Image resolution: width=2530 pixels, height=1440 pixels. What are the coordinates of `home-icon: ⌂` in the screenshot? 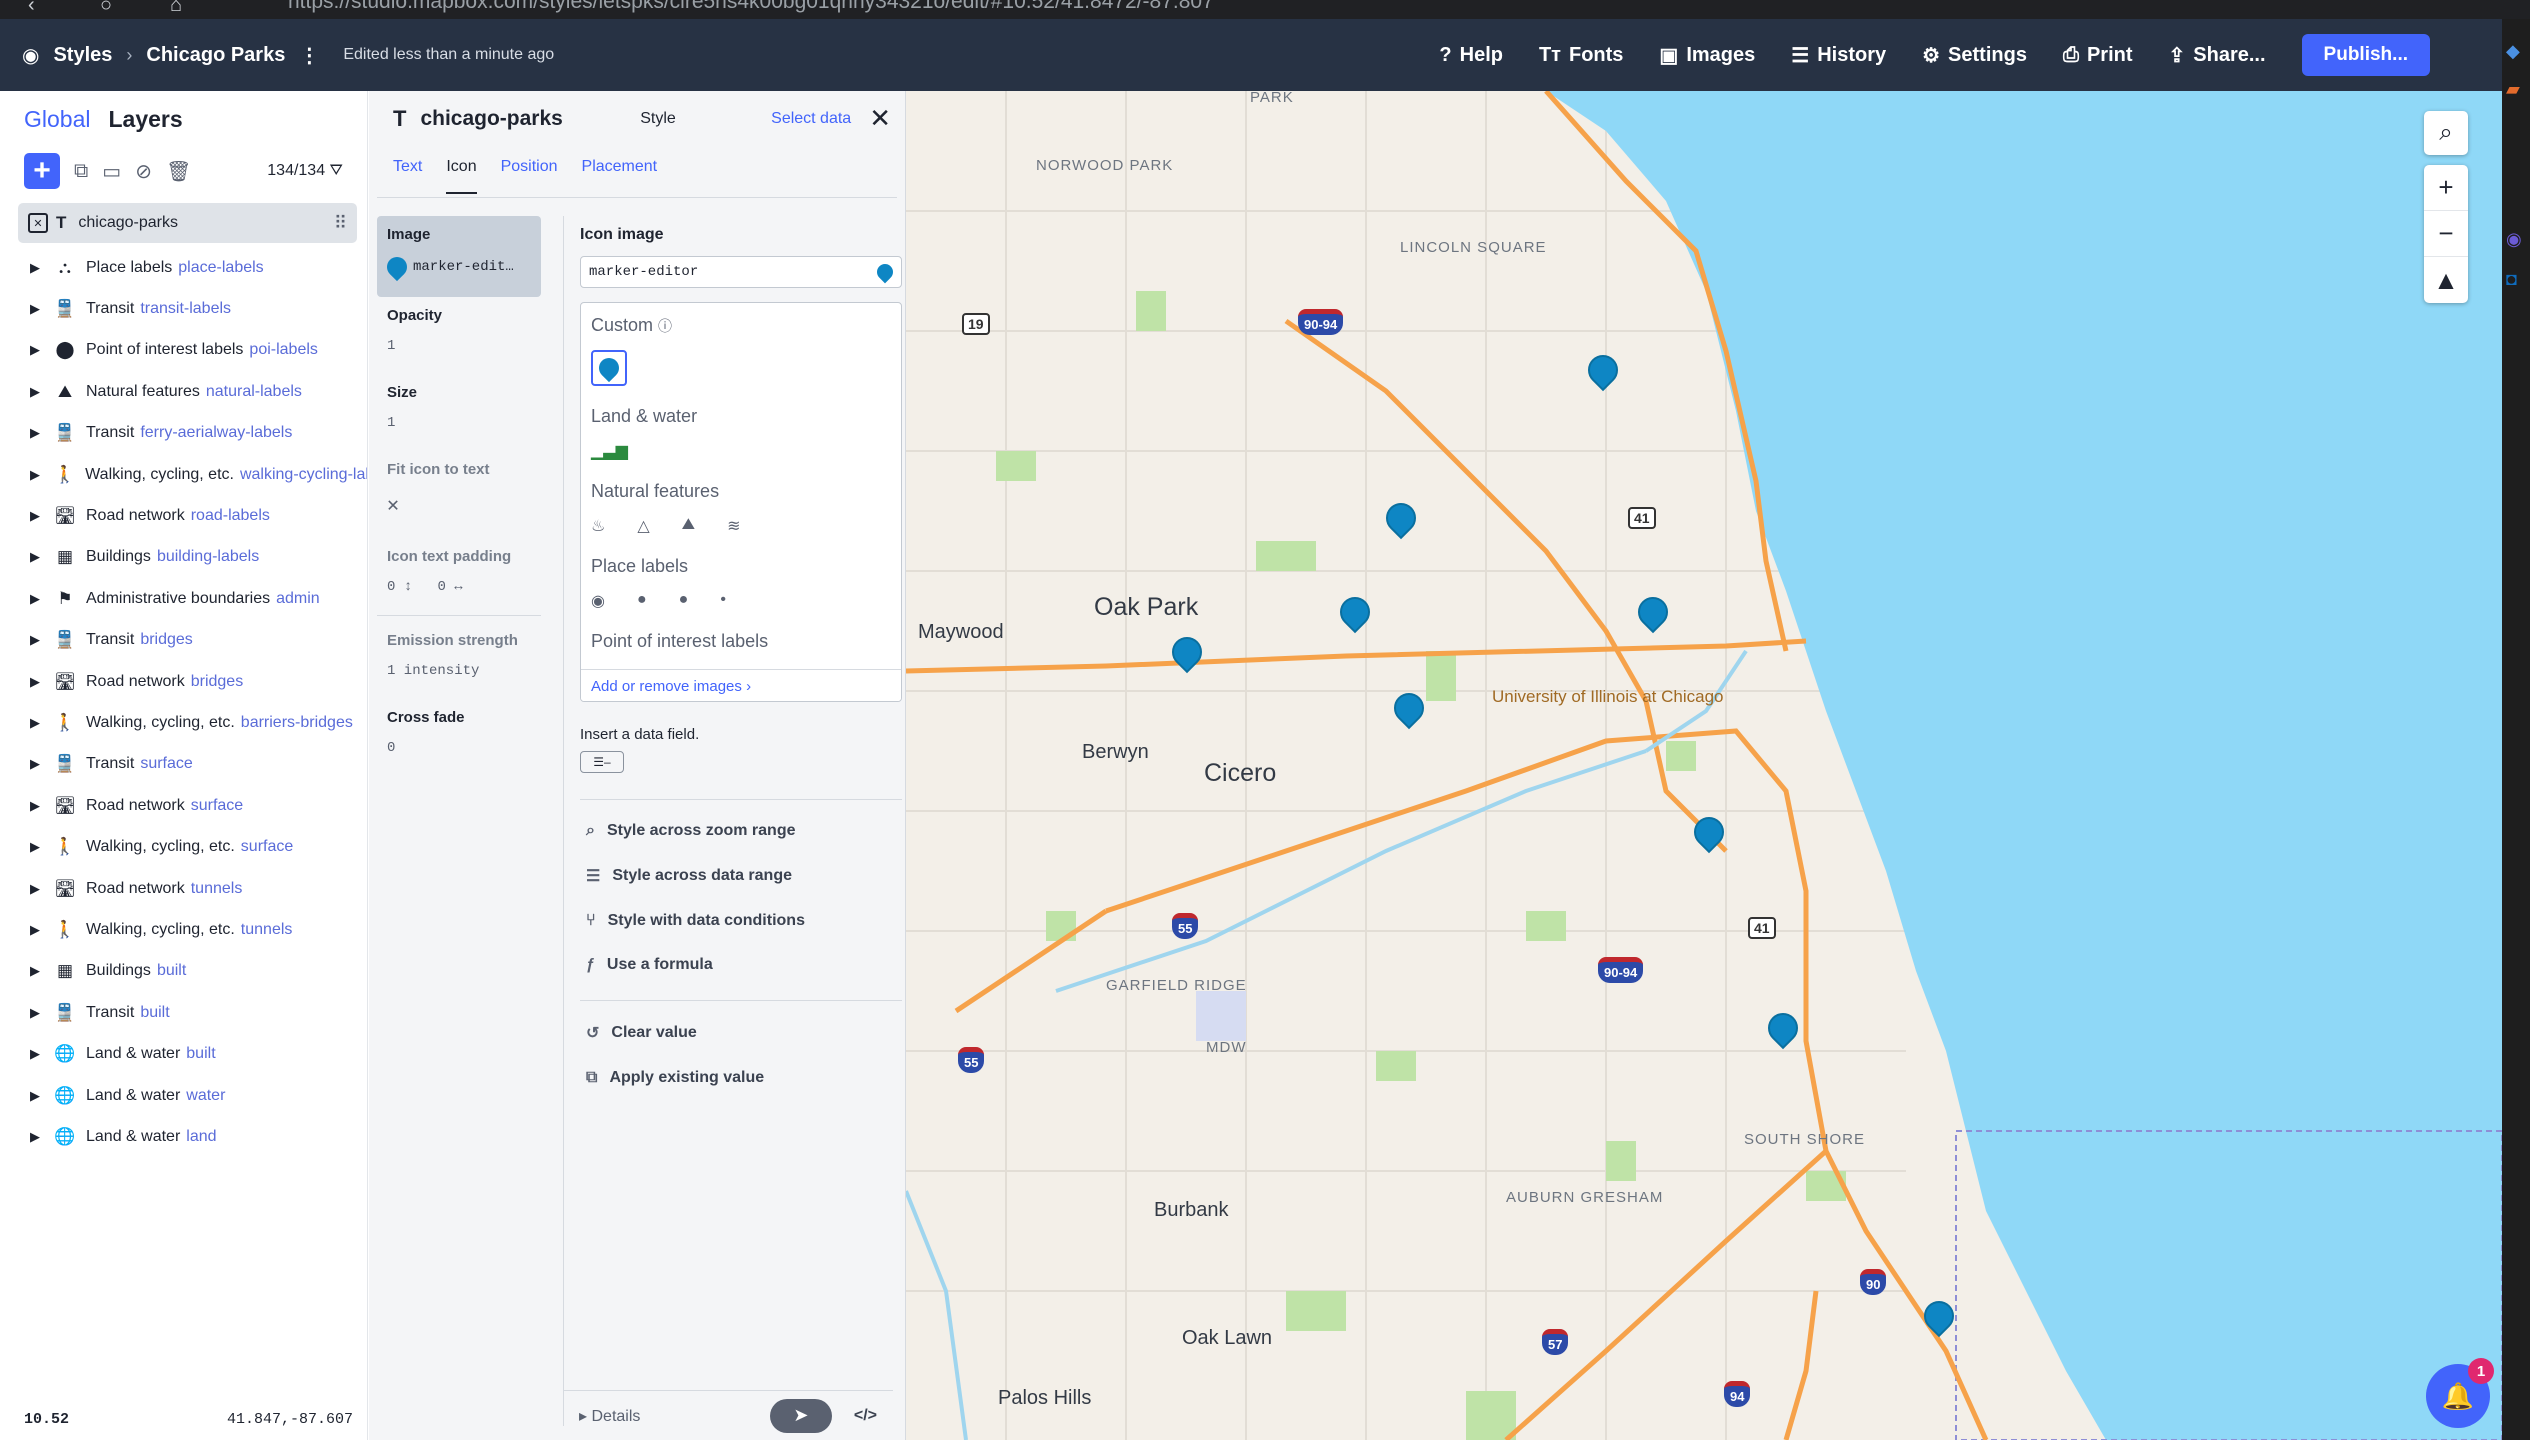 It's located at (176, 8).